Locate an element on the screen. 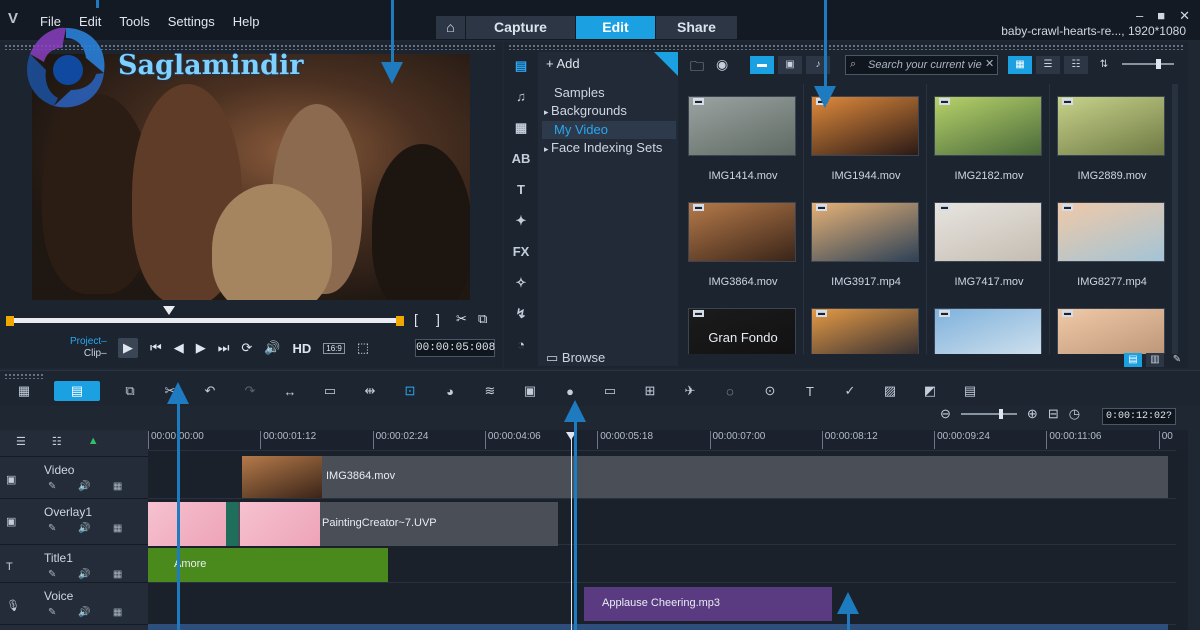 This screenshot has height=630, width=1200. thumbnail-size-slider is located at coordinates (1148, 64).